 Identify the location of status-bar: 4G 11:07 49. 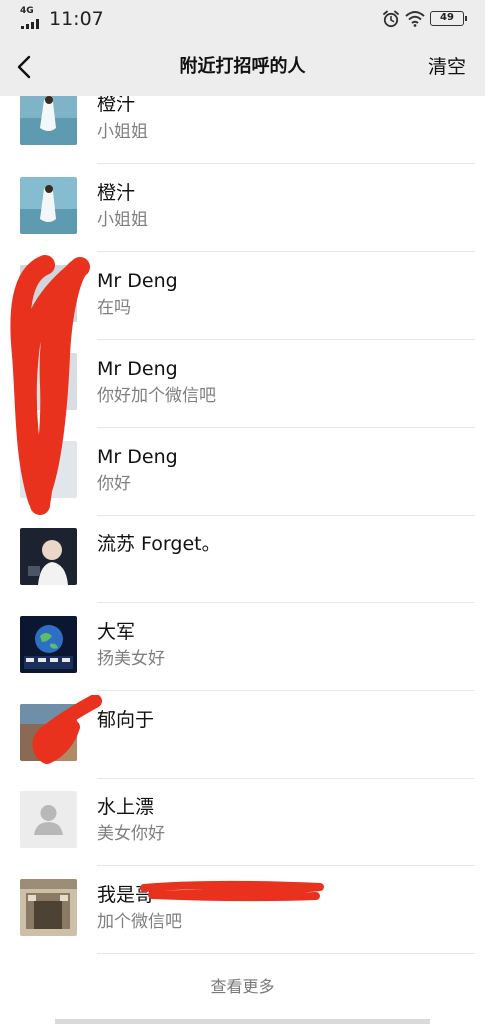
(242, 19).